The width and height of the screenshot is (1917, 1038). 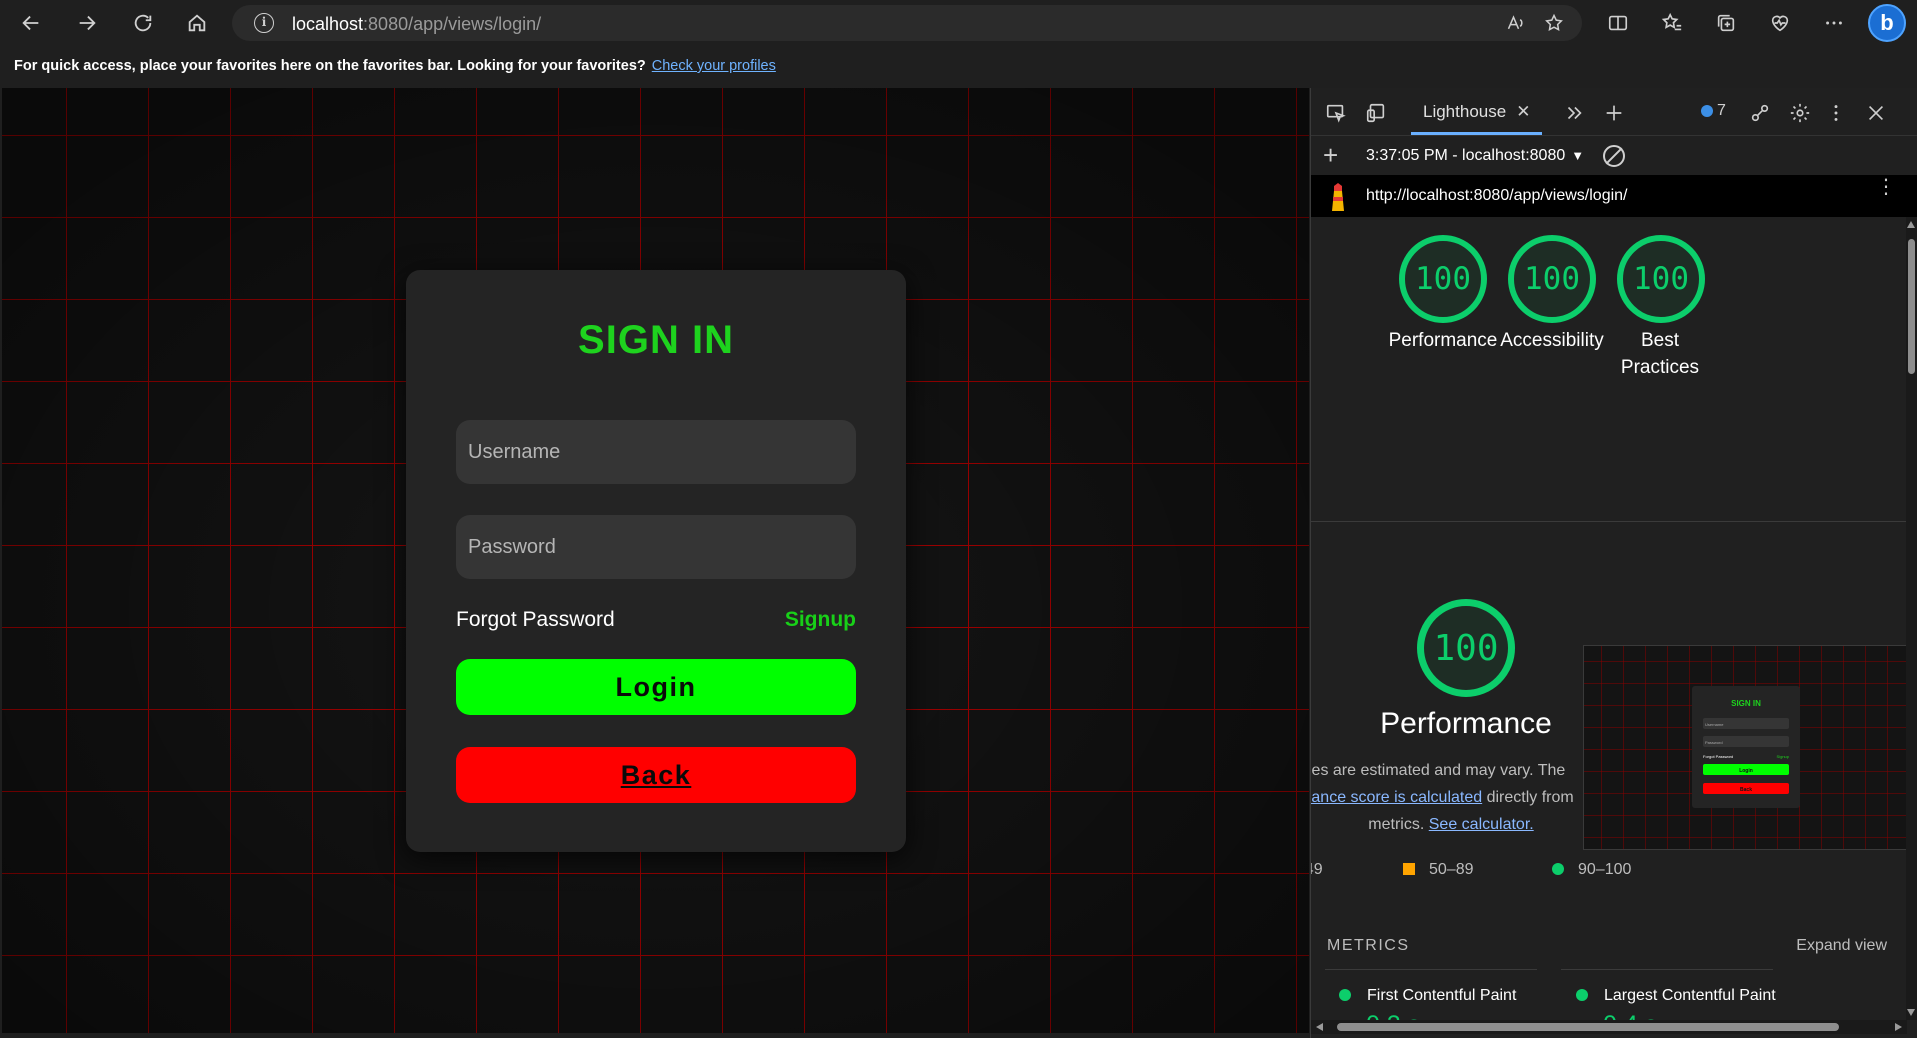 I want to click on username-input, so click(x=656, y=452).